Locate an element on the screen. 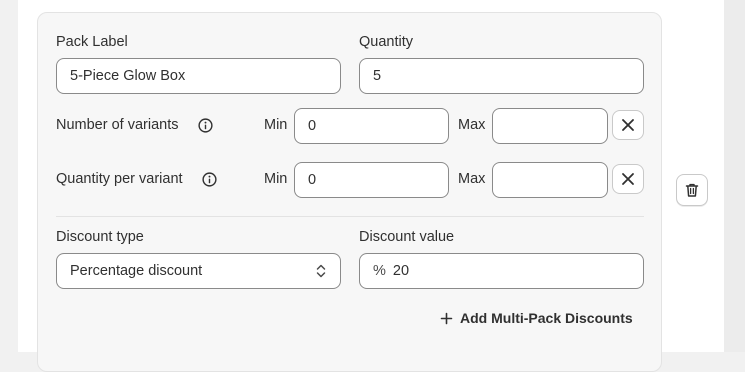 This screenshot has width=745, height=372. add-multipack-discounts-label: Add Multi-Pack Discounts is located at coordinates (546, 318).